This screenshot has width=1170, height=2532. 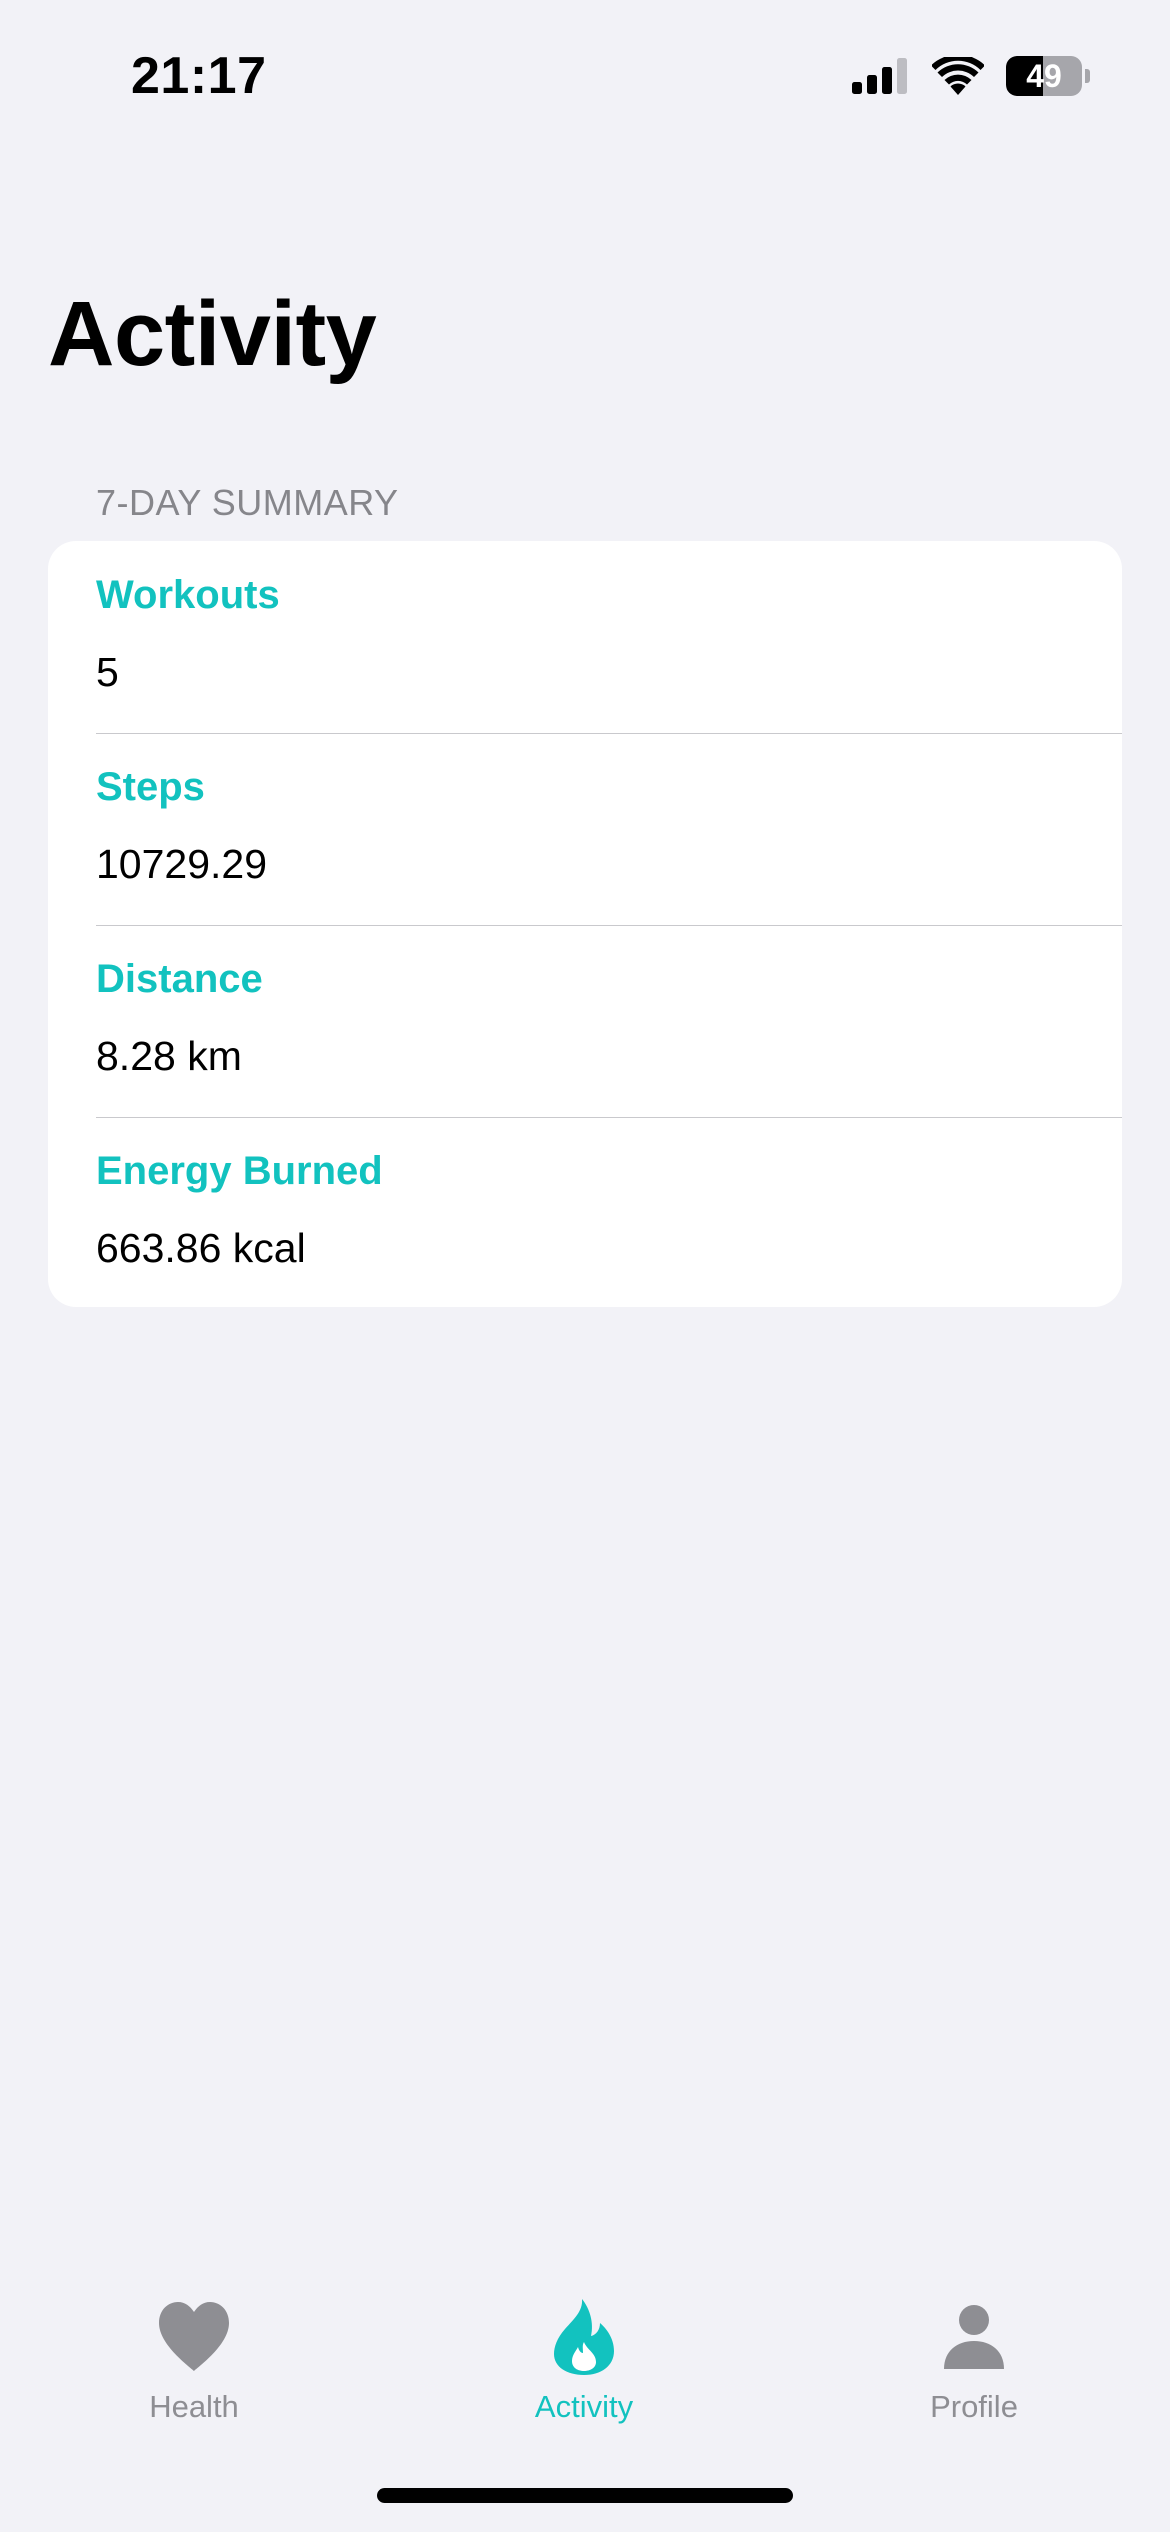 What do you see at coordinates (199, 76) in the screenshot?
I see `status-time: 21:17` at bounding box center [199, 76].